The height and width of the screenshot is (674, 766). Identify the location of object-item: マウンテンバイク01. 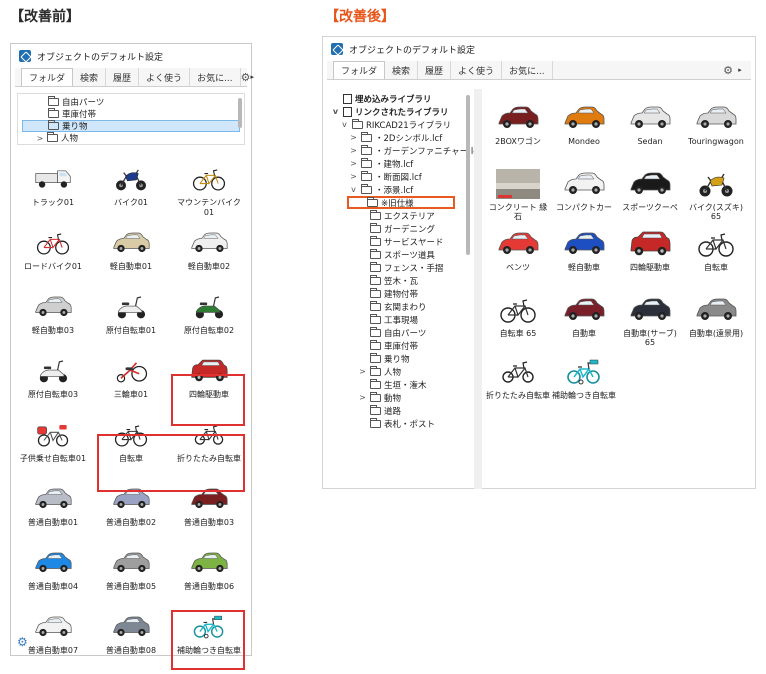
(209, 193).